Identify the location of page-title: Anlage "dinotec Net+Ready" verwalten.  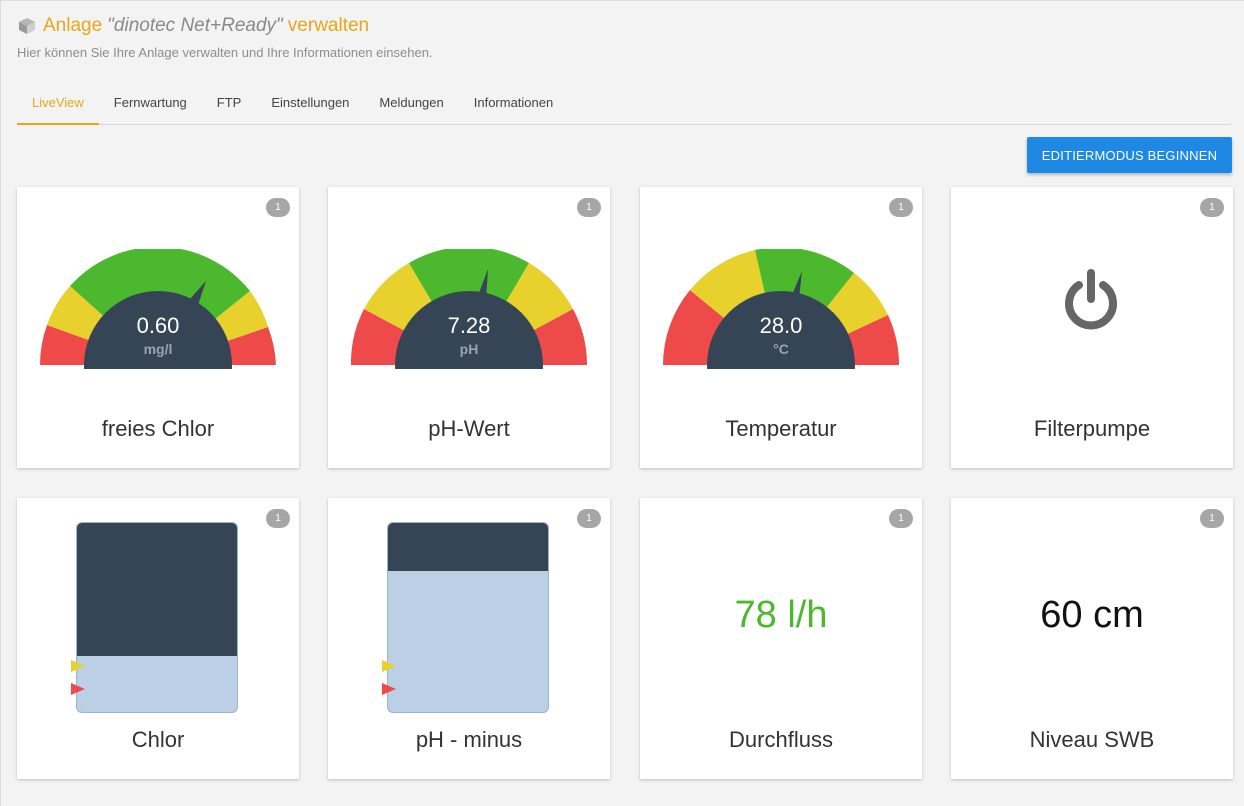
(225, 26).